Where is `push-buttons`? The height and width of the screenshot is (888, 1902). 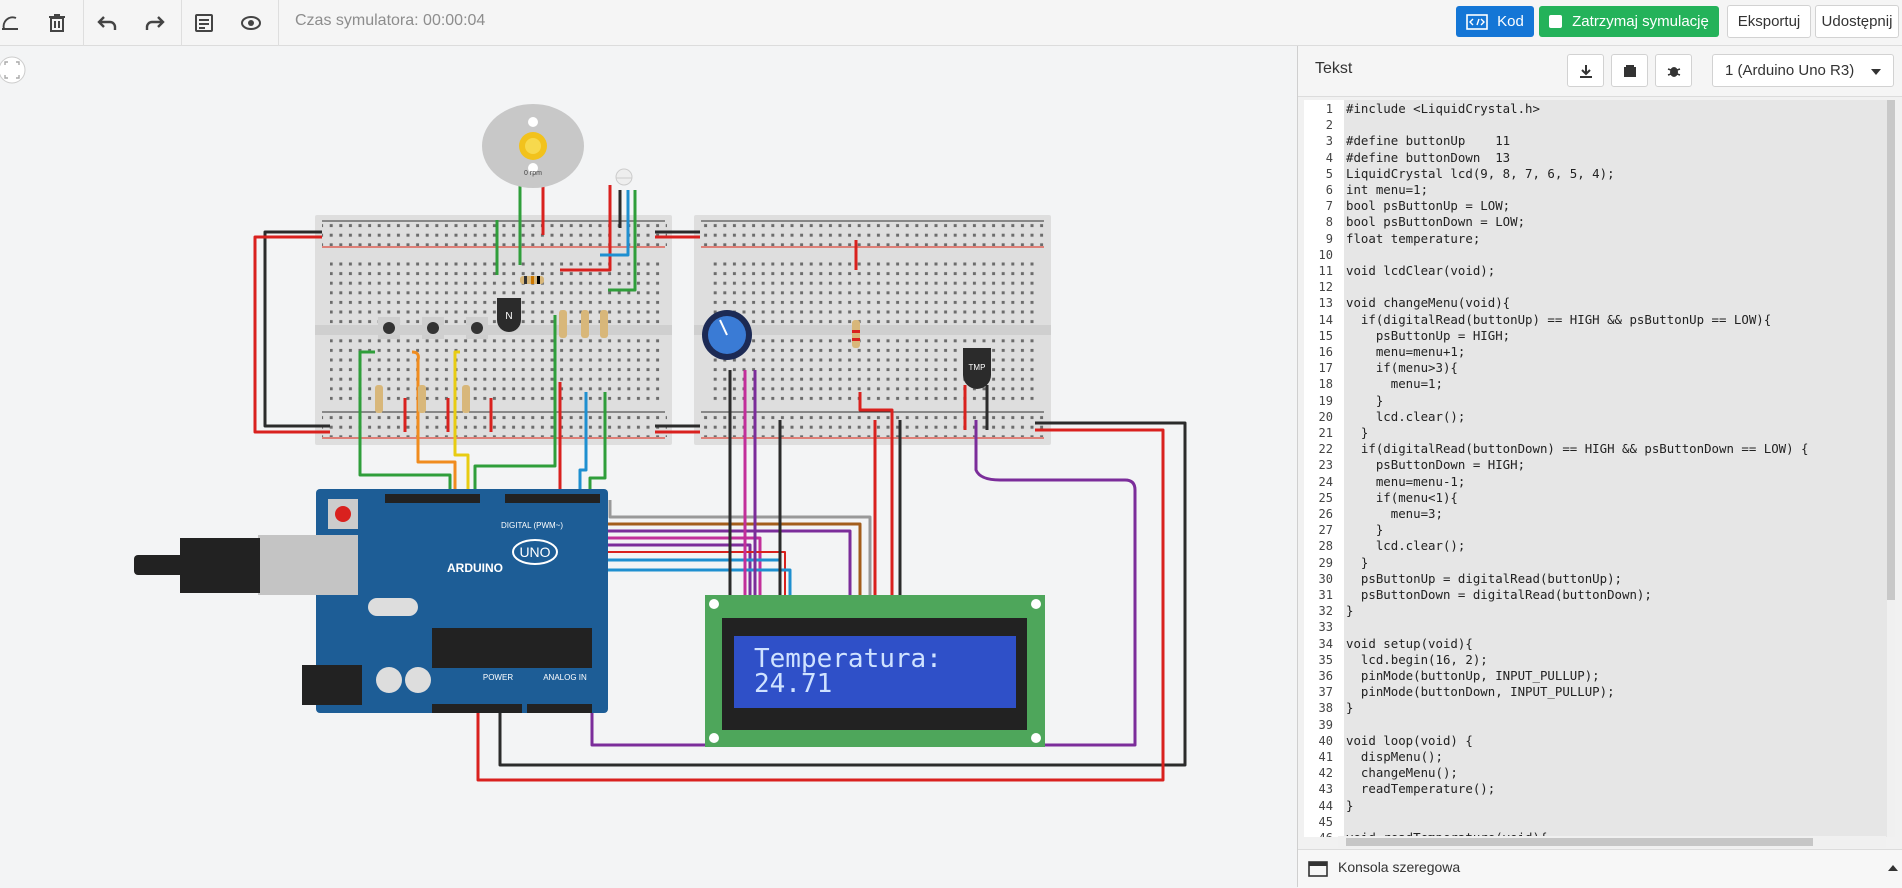
push-buttons is located at coordinates (433, 328).